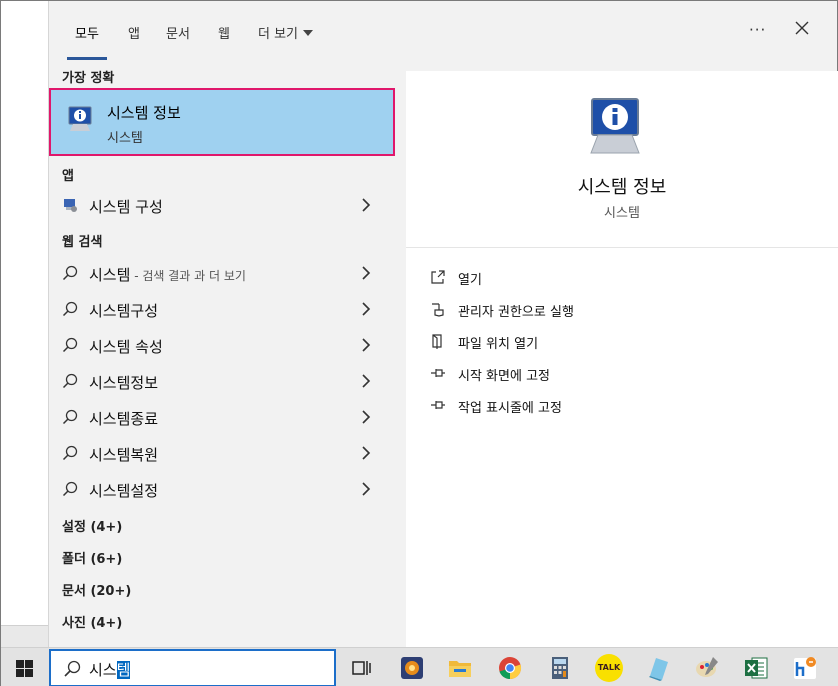 This screenshot has width=838, height=686. I want to click on category-folders: 폴더 (6+), so click(92, 557).